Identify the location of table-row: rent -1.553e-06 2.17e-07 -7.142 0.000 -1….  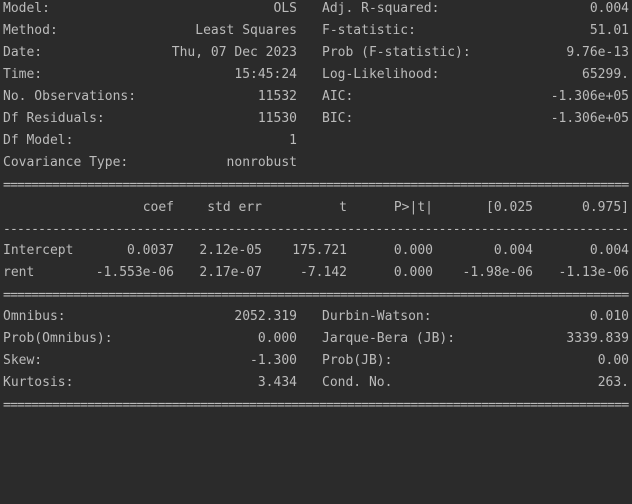
(316, 273).